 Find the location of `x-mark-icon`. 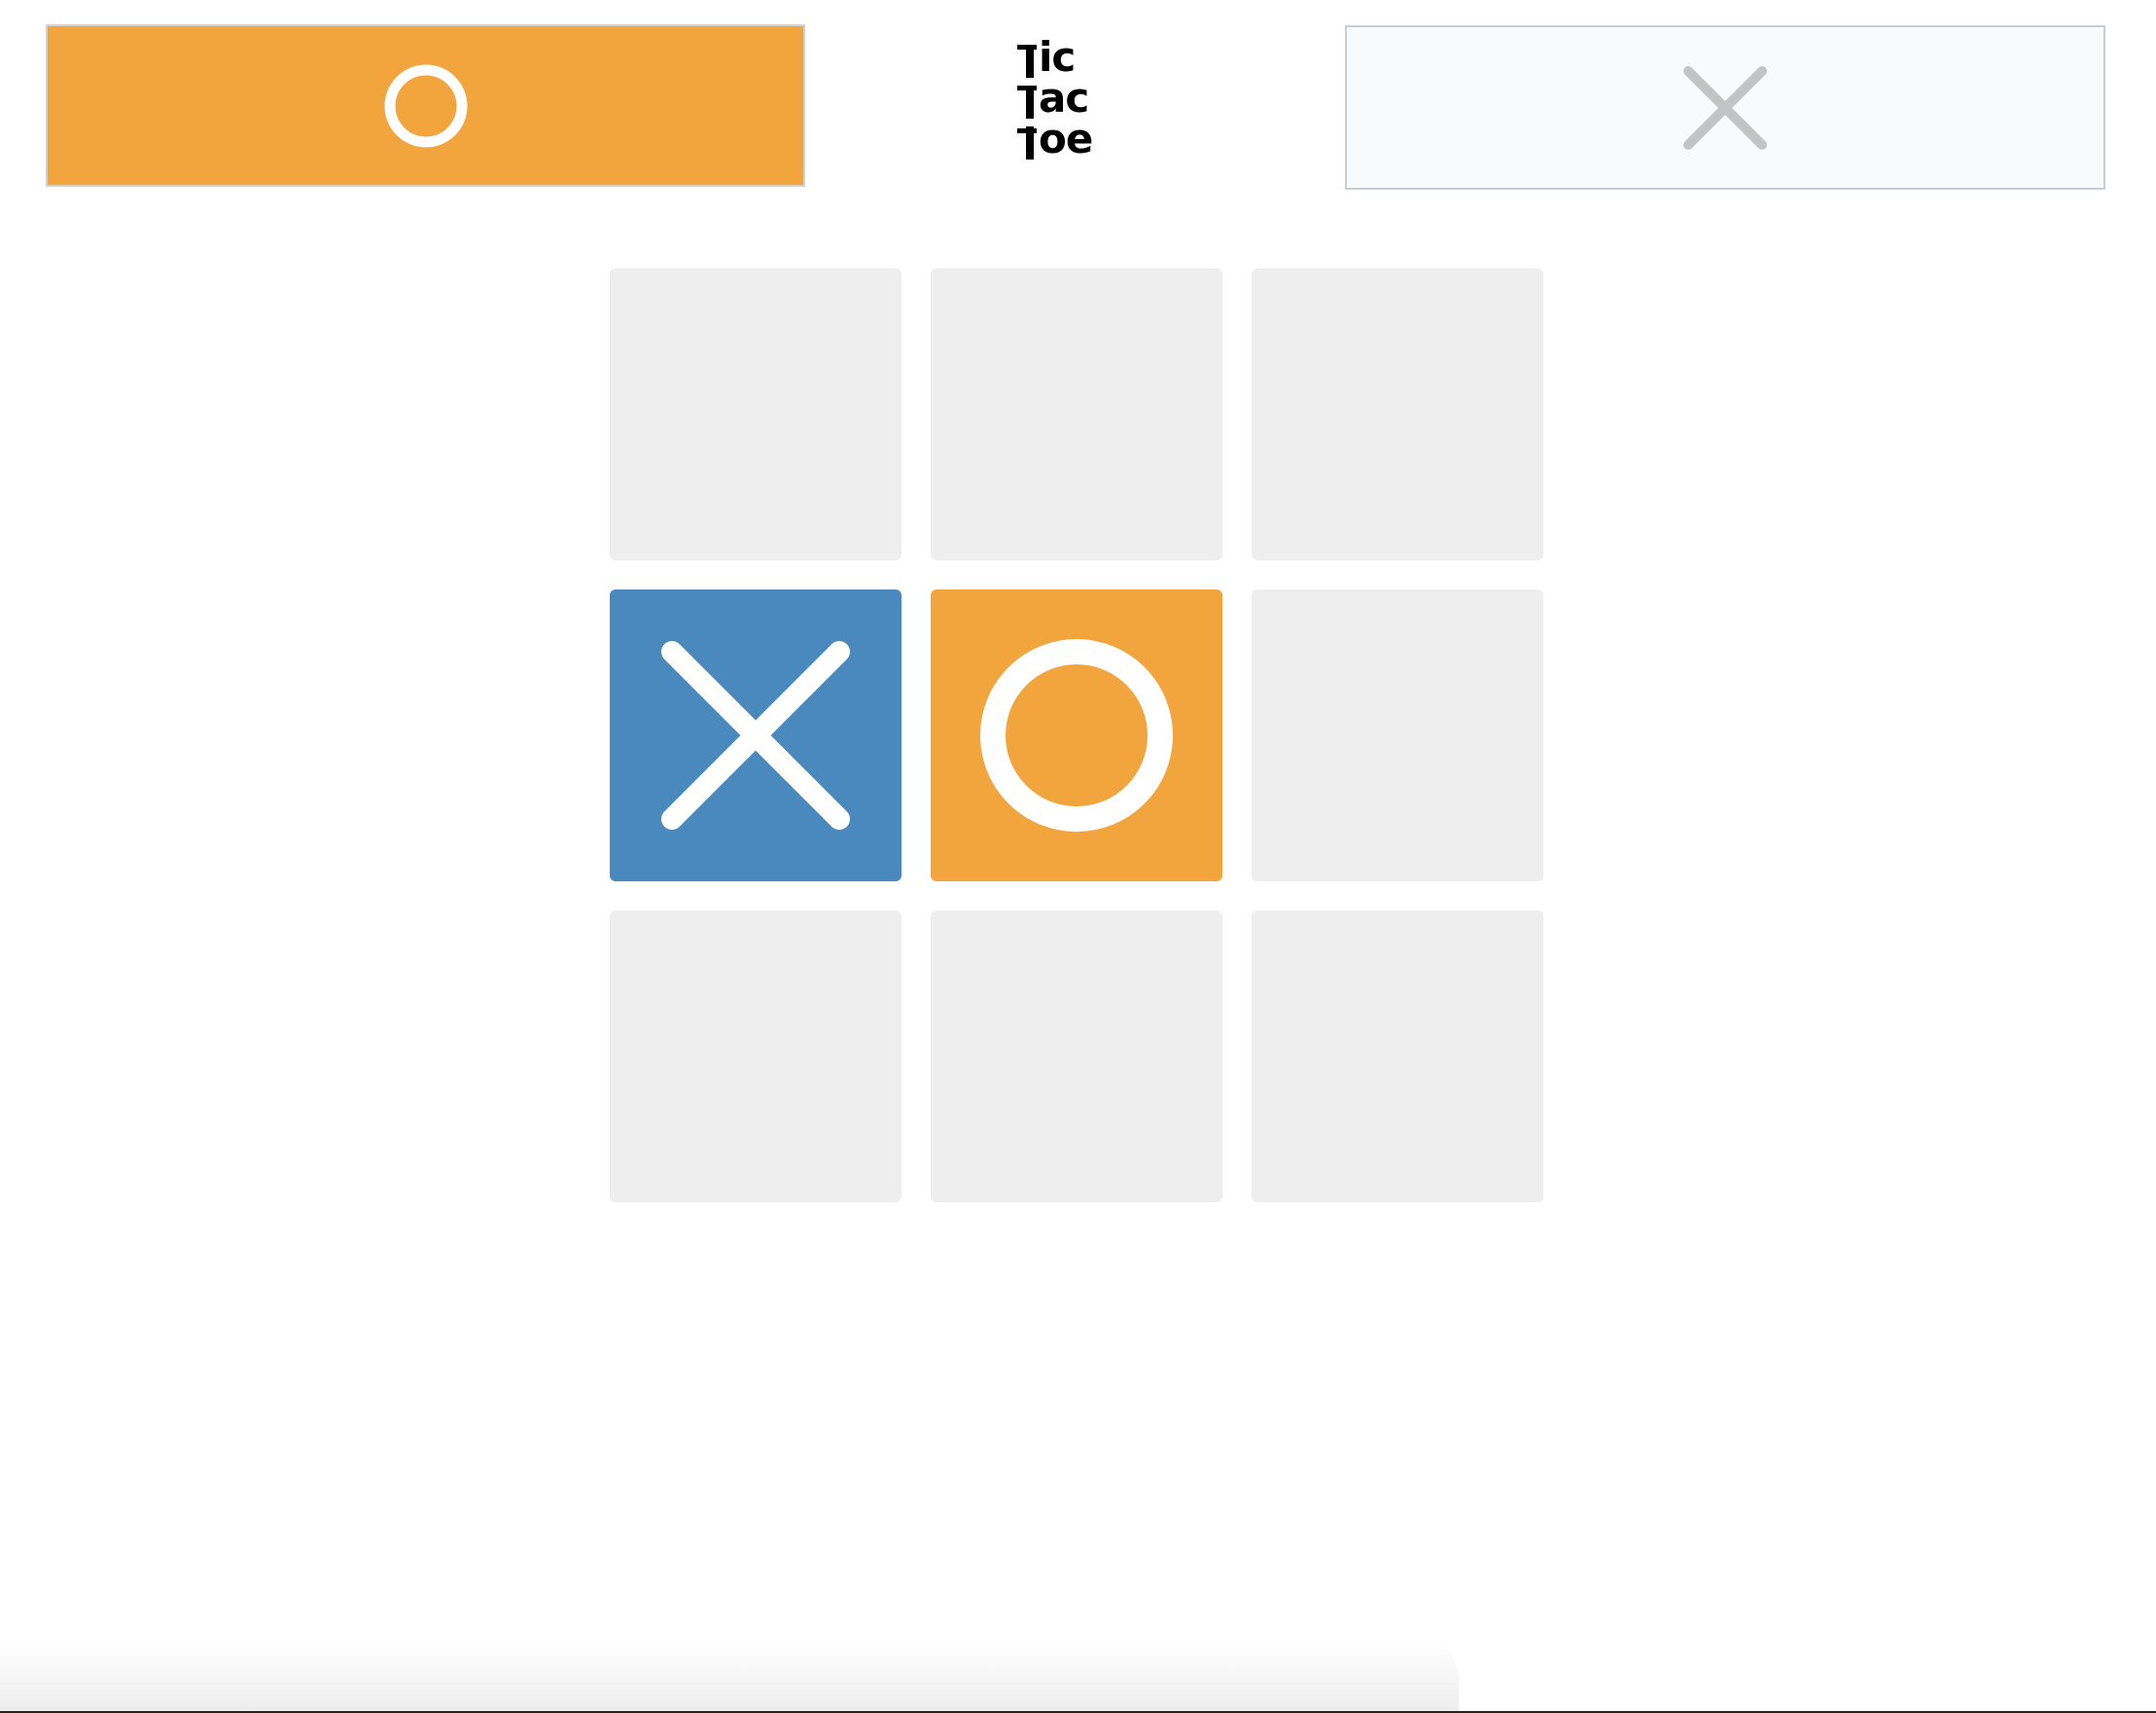

x-mark-icon is located at coordinates (755, 735).